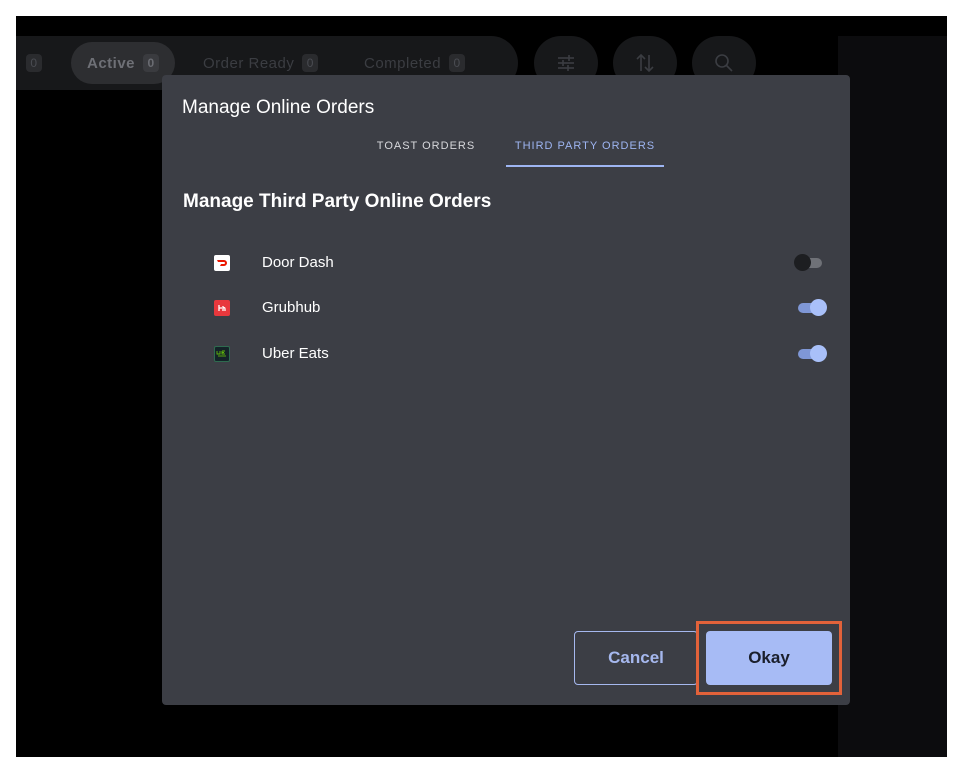  I want to click on chip-order-ready-count: 0, so click(310, 63).